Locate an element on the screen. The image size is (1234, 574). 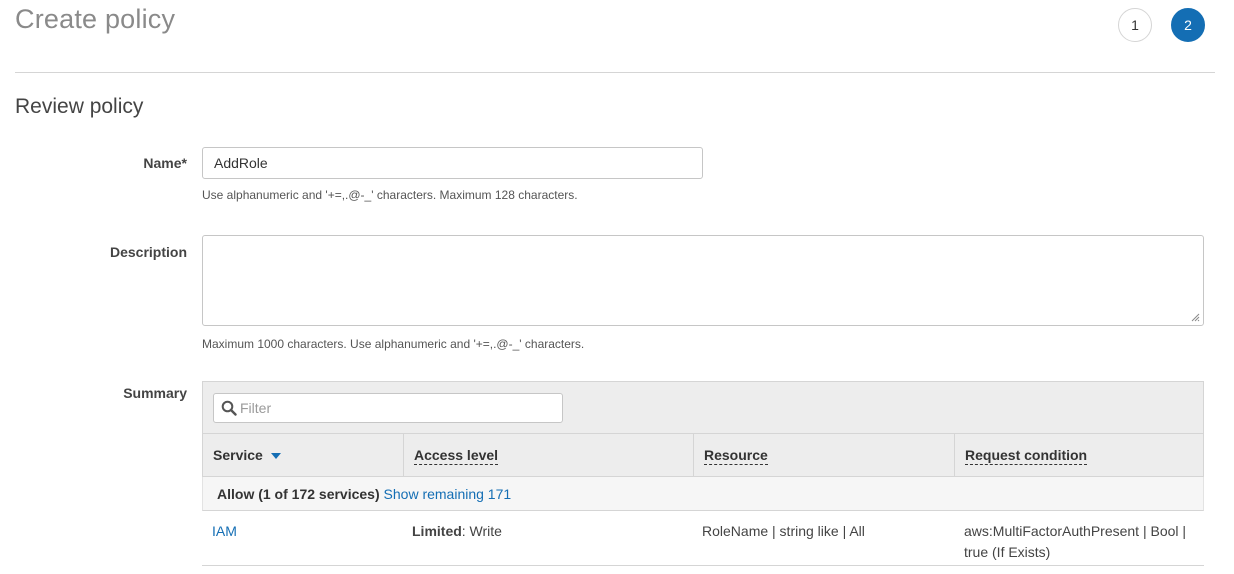
summary-label: Summary is located at coordinates (155, 393).